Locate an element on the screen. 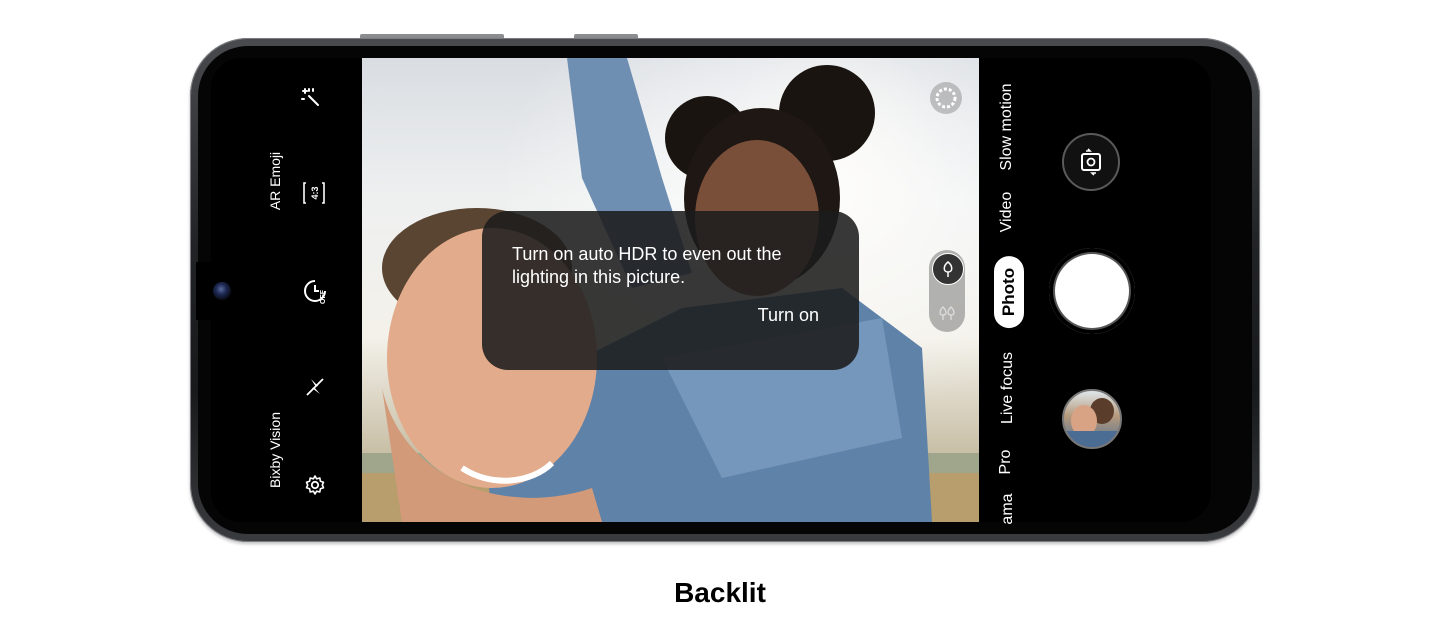 The image size is (1440, 620). svg-text: 4:3 is located at coordinates (315, 192).